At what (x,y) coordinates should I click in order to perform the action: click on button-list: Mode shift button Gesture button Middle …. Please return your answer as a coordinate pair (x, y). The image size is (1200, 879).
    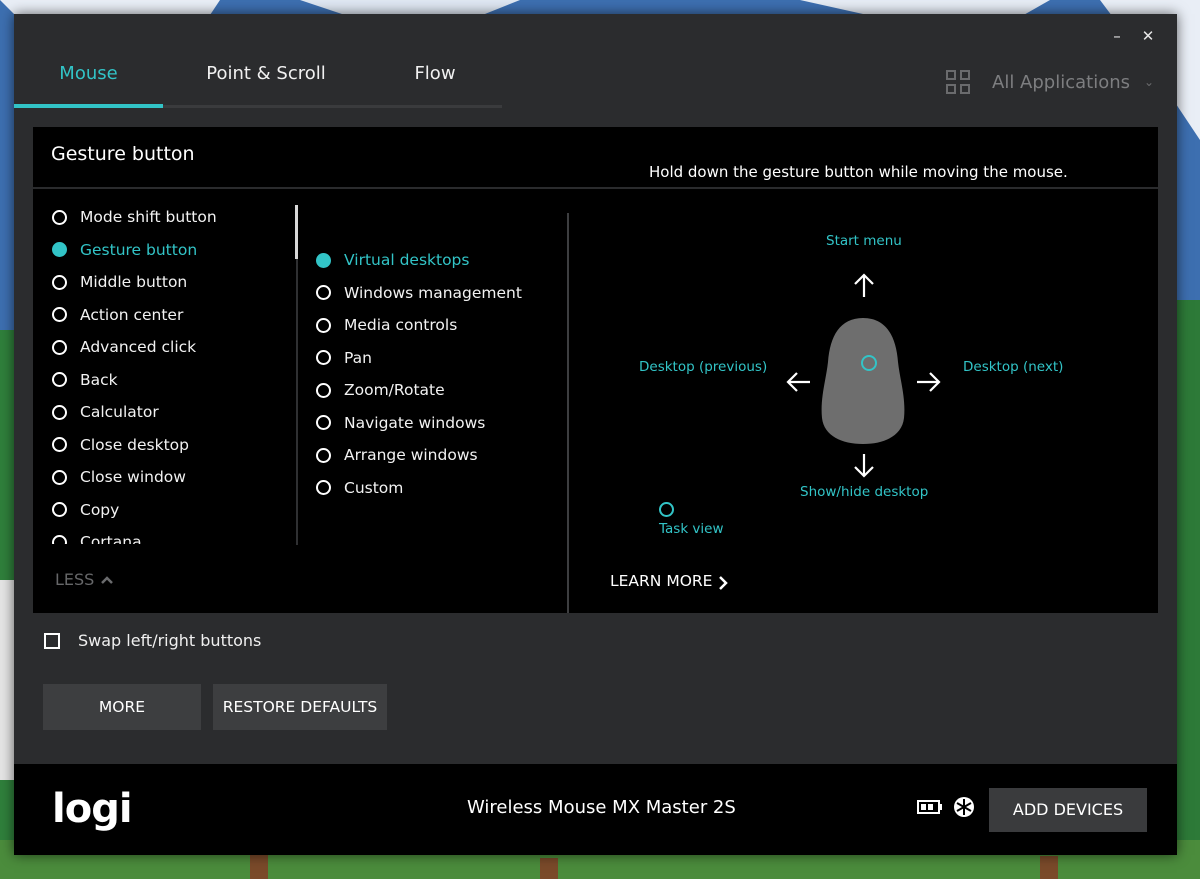
    Looking at the image, I should click on (172, 374).